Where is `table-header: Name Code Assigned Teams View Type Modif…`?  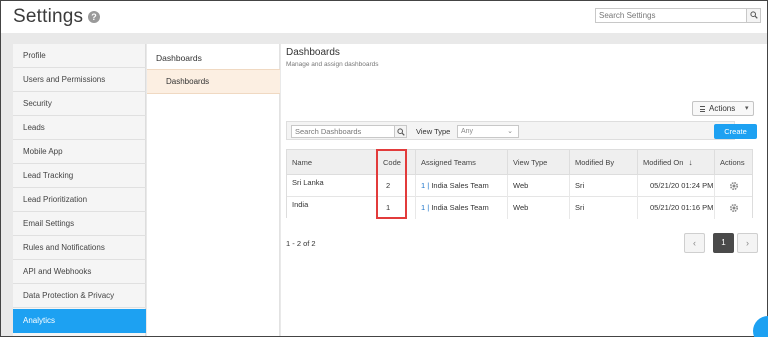
table-header: Name Code Assigned Teams View Type Modif… is located at coordinates (519, 162).